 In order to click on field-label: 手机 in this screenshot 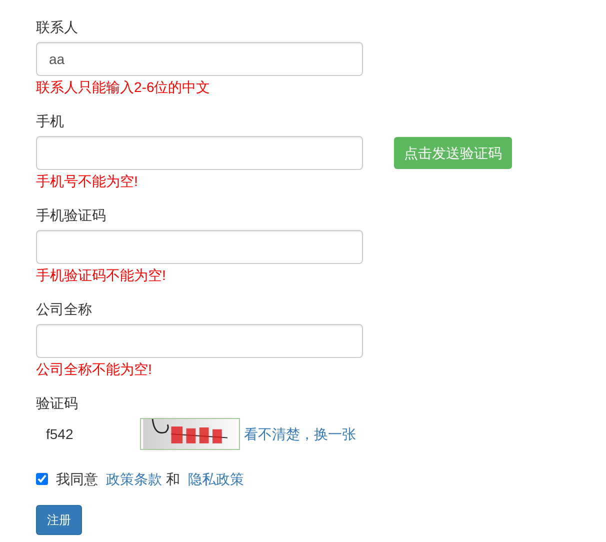, I will do `click(50, 121)`.